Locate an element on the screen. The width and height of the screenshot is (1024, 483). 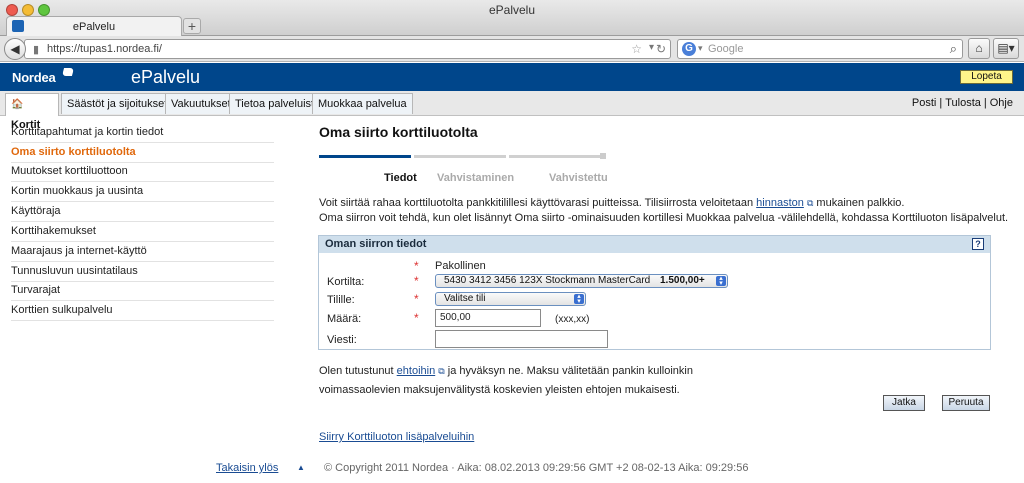
google-icon: G is located at coordinates (689, 49).